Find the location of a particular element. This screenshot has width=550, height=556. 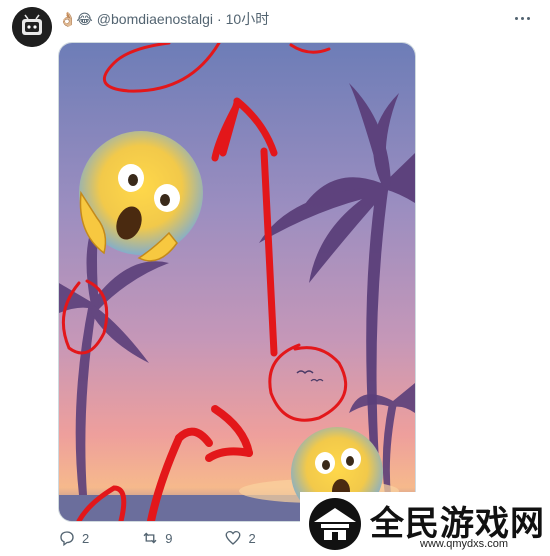

reply-count: 2 is located at coordinates (86, 538).